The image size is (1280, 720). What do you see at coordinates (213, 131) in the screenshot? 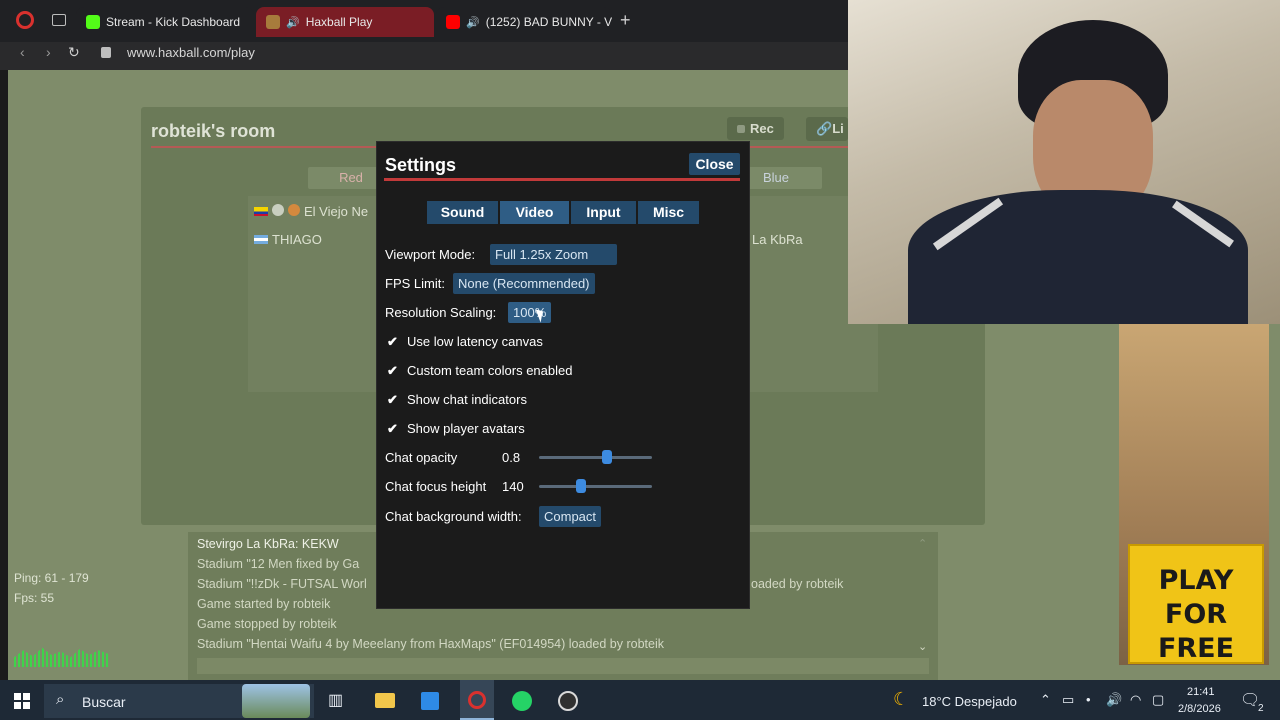
I see `room-title: robteik's room` at bounding box center [213, 131].